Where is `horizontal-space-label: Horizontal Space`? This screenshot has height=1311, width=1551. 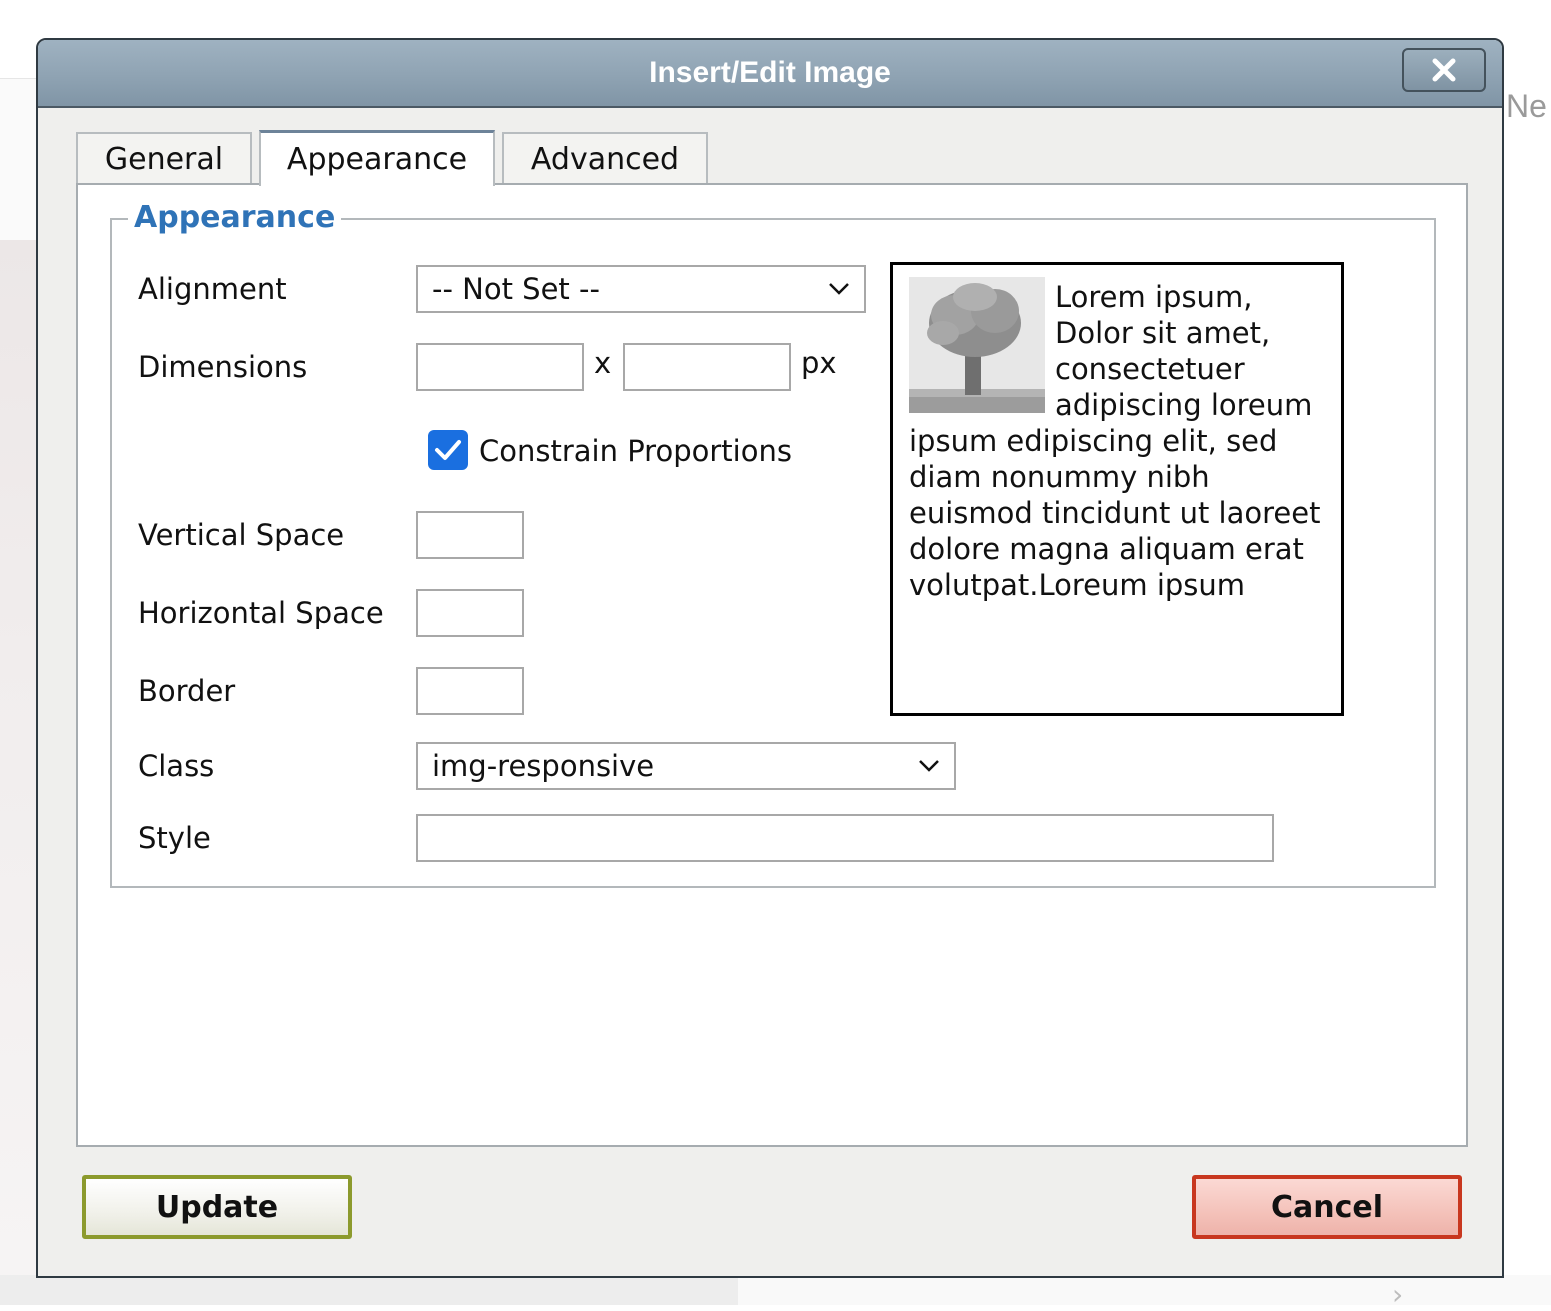 horizontal-space-label: Horizontal Space is located at coordinates (261, 613).